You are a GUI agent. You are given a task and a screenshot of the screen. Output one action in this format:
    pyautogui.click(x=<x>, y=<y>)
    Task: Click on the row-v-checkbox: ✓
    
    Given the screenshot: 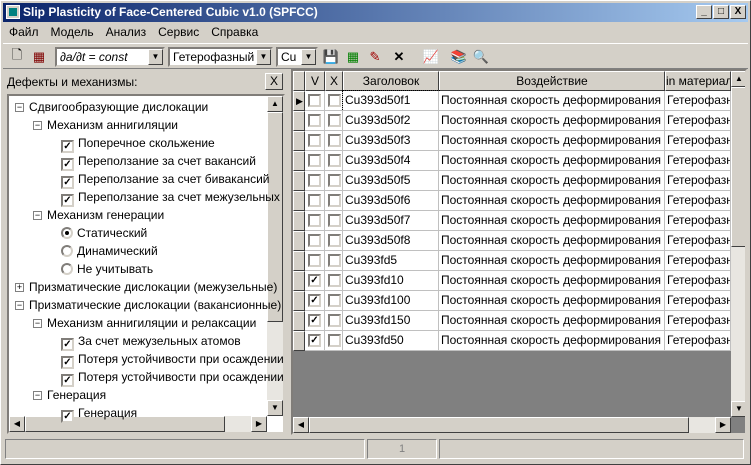 What is the action you would take?
    pyautogui.click(x=314, y=280)
    